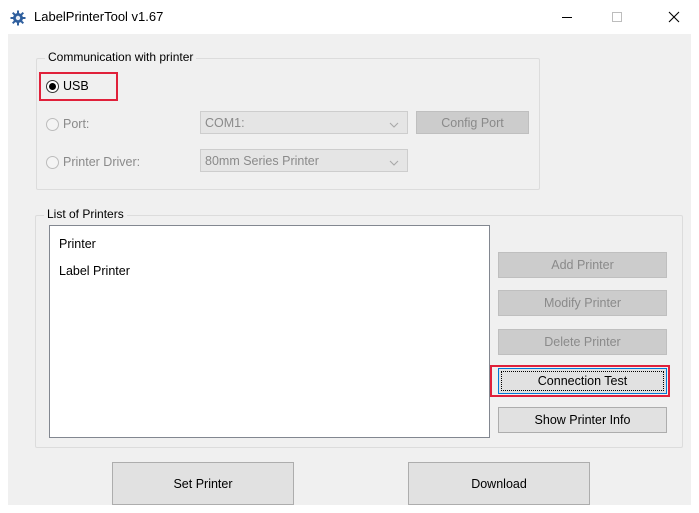 This screenshot has width=699, height=513. Describe the element at coordinates (85, 214) in the screenshot. I see `printers-legend: List of Printers` at that location.